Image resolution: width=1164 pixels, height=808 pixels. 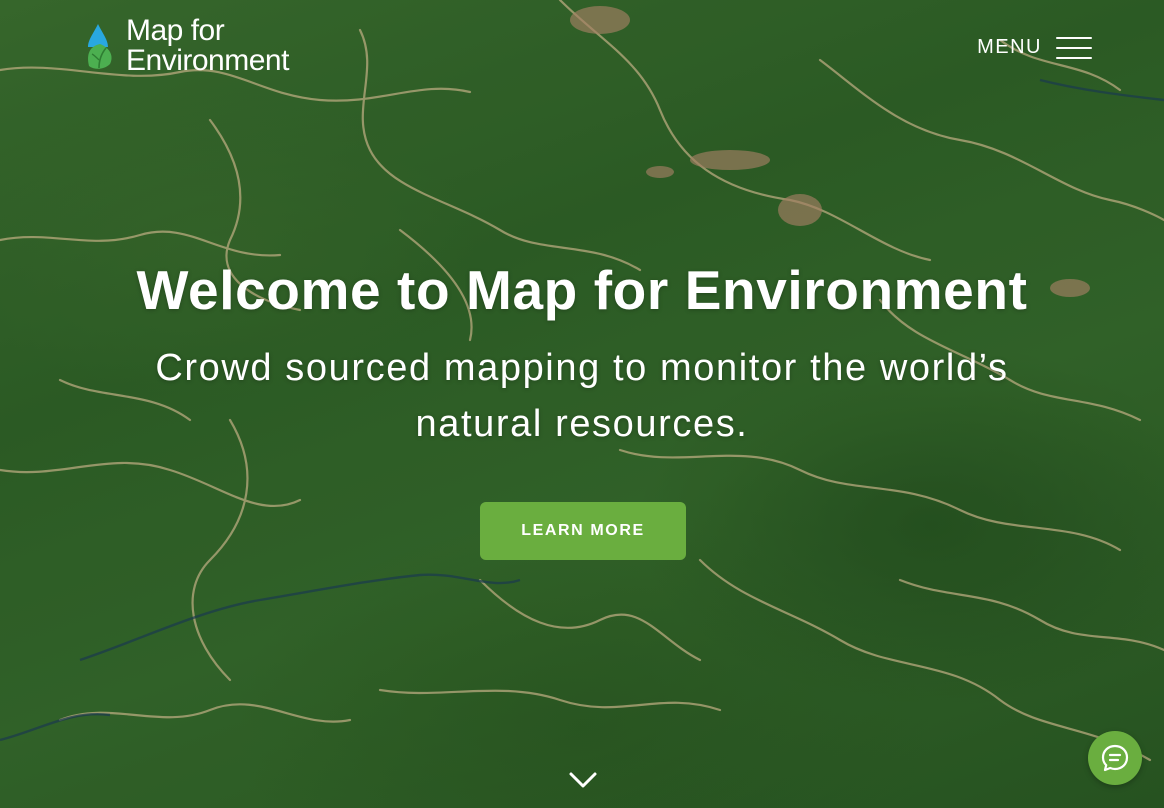 I want to click on site-logo: Map for Environment, so click(x=186, y=46).